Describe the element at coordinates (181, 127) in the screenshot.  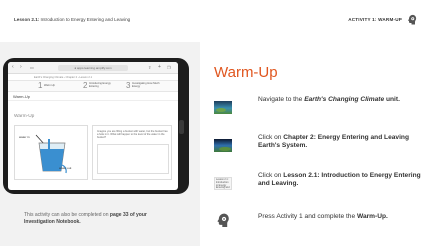
I see `tablet-home-button` at that location.